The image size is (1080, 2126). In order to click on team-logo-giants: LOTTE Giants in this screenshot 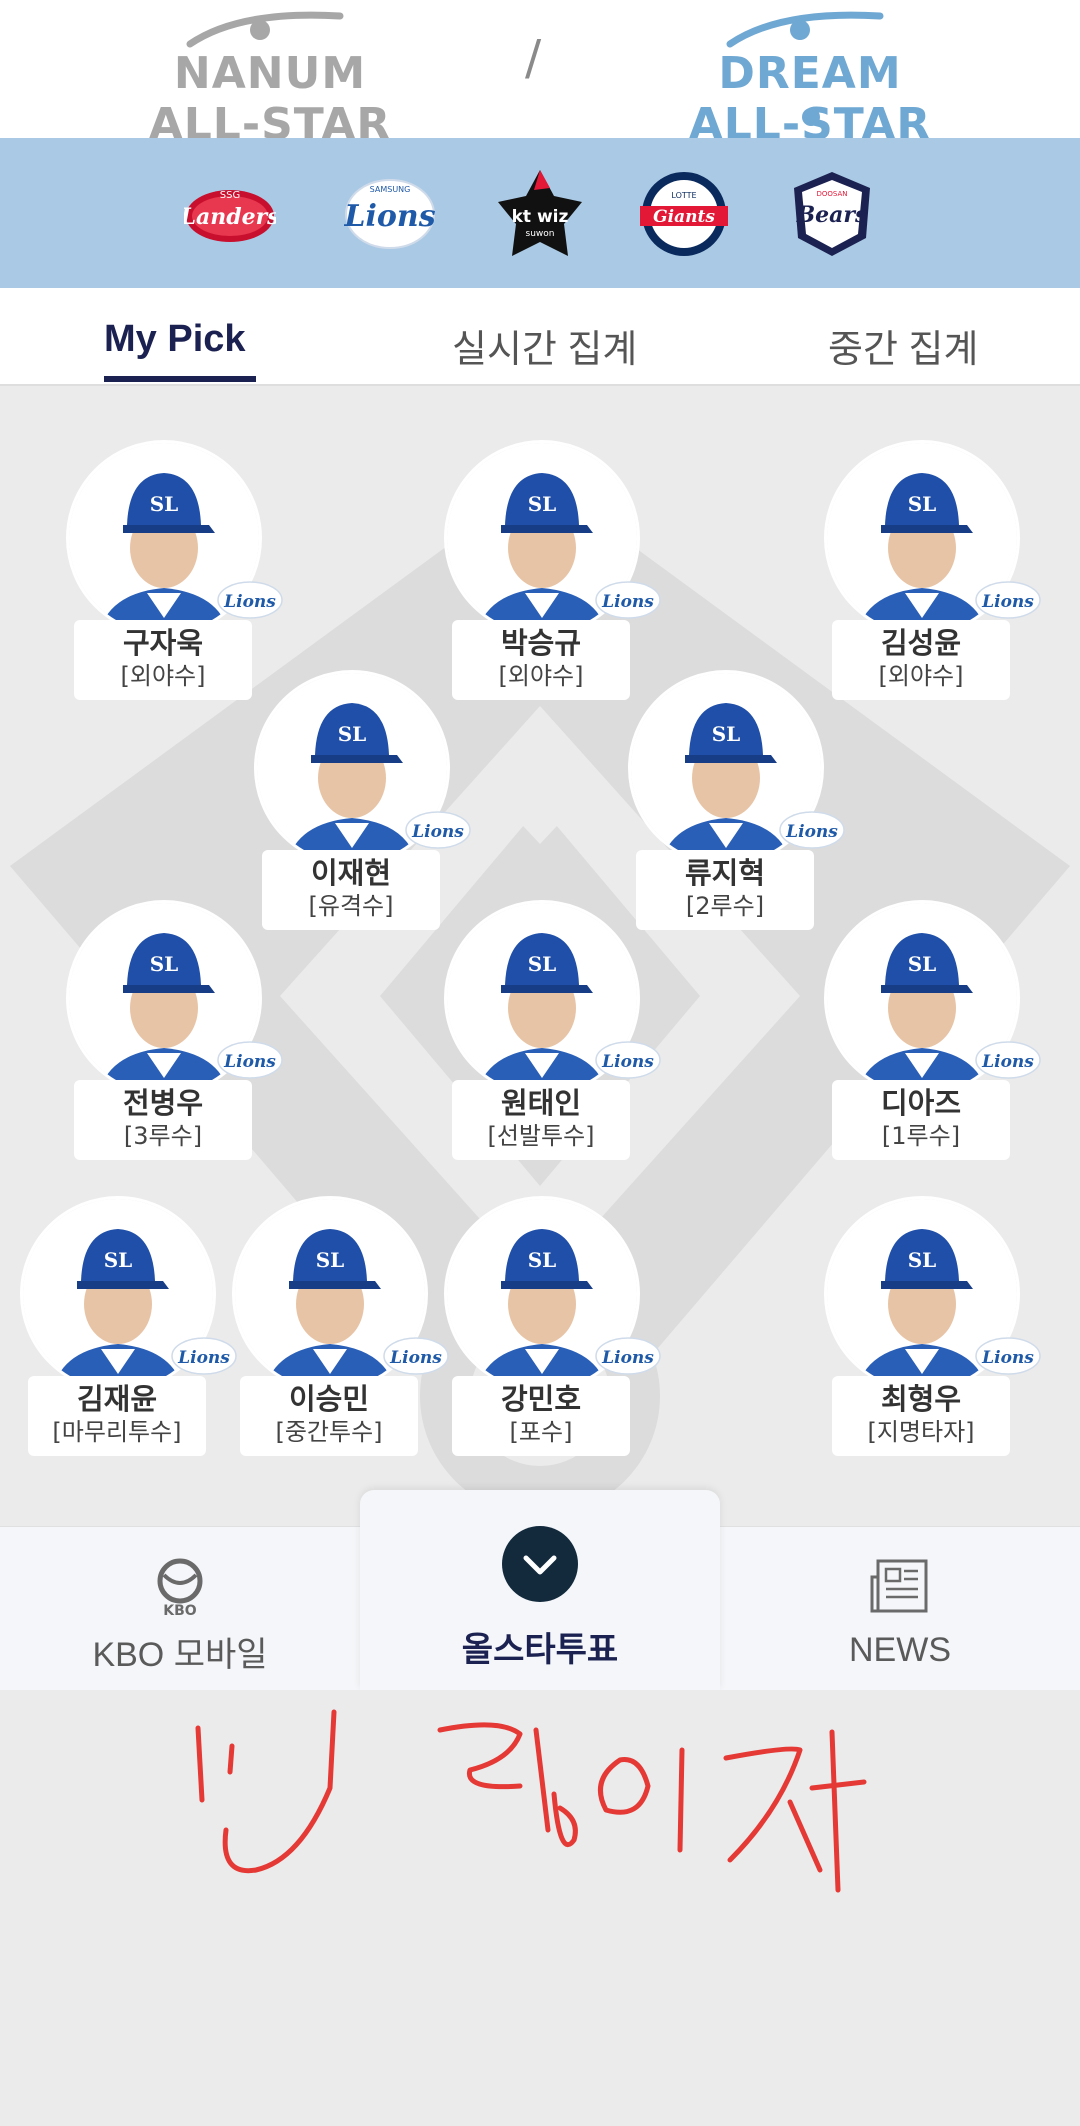, I will do `click(684, 214)`.